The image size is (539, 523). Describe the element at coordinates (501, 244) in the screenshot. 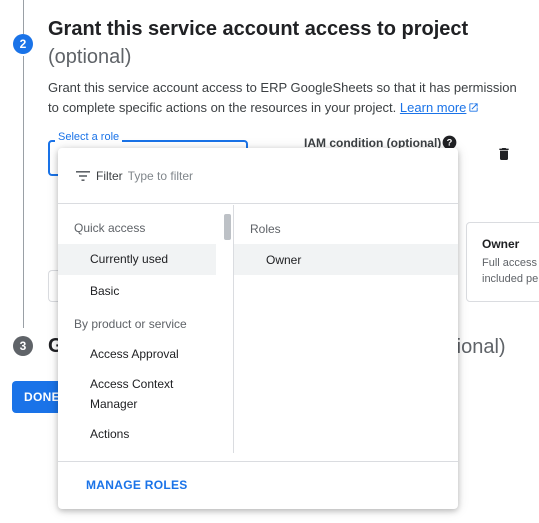

I see `role-card-title: Owner` at that location.